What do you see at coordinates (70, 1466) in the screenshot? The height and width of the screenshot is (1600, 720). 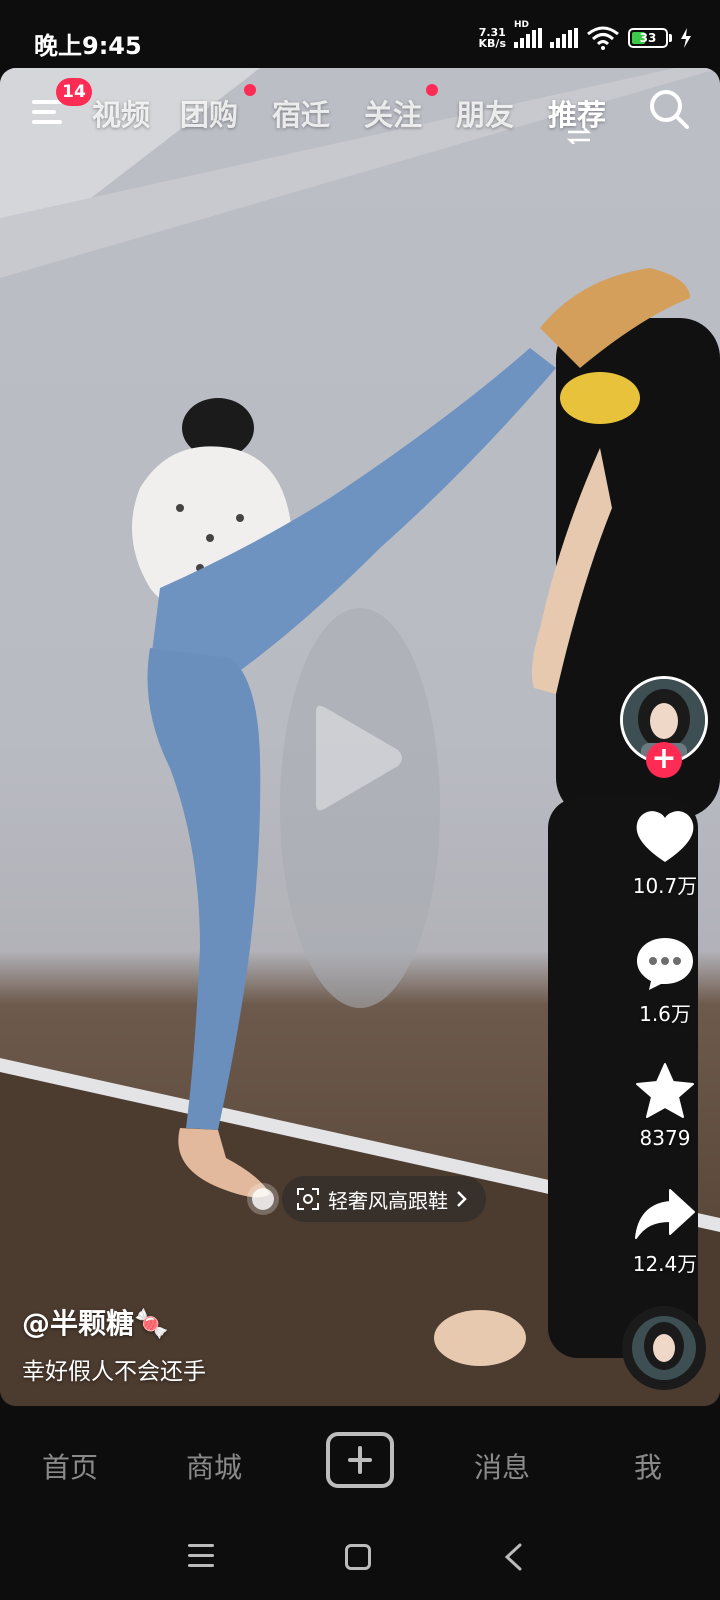 I see `nav-home: 首页` at bounding box center [70, 1466].